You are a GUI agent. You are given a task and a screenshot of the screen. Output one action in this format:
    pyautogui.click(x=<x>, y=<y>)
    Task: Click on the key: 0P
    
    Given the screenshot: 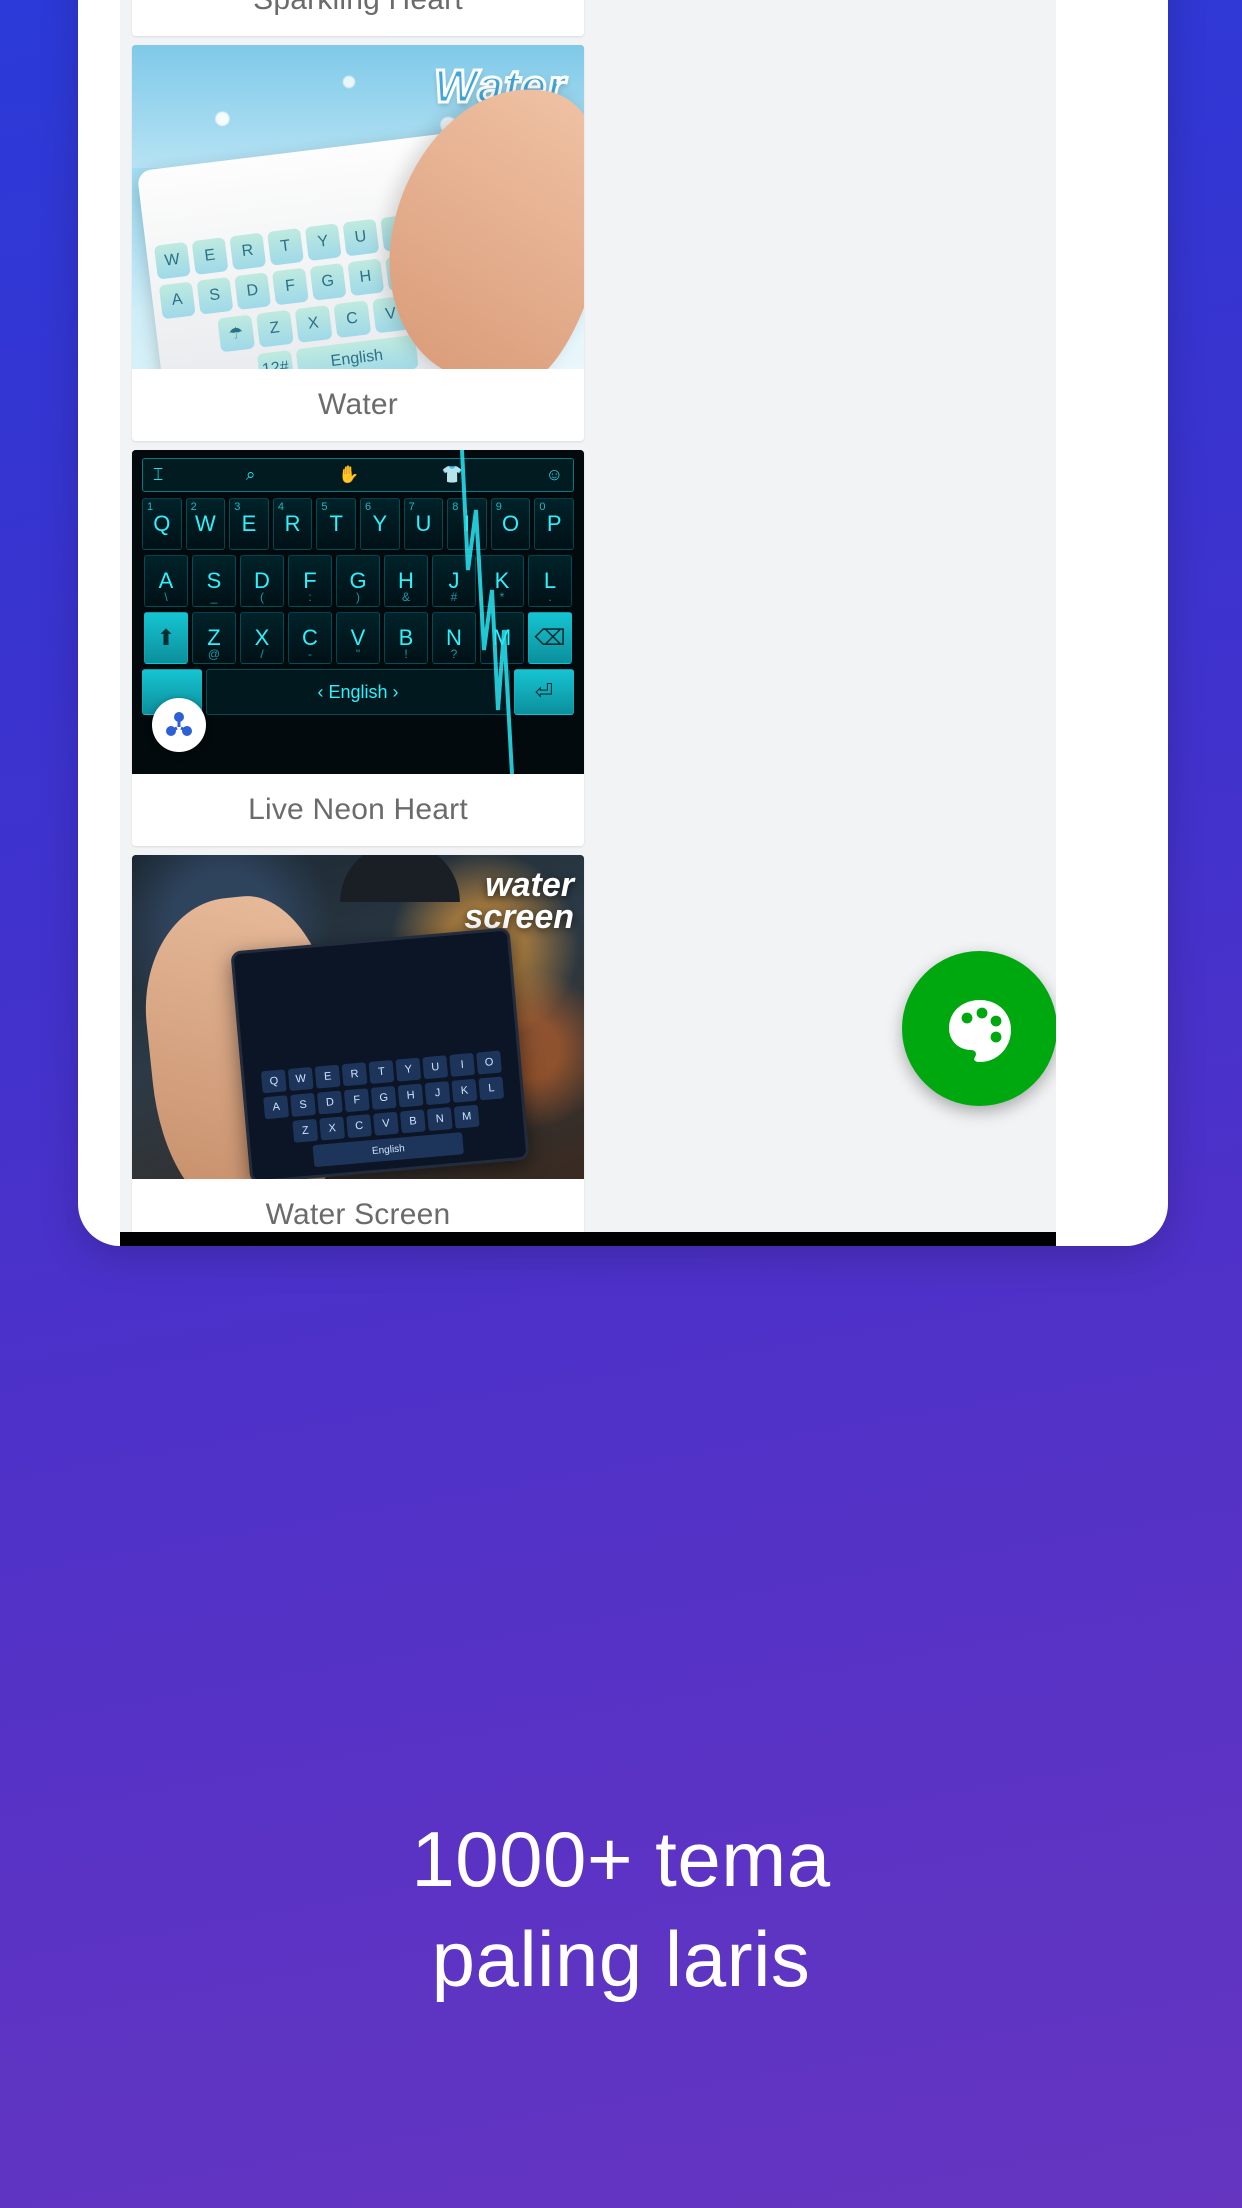 What is the action you would take?
    pyautogui.click(x=554, y=524)
    